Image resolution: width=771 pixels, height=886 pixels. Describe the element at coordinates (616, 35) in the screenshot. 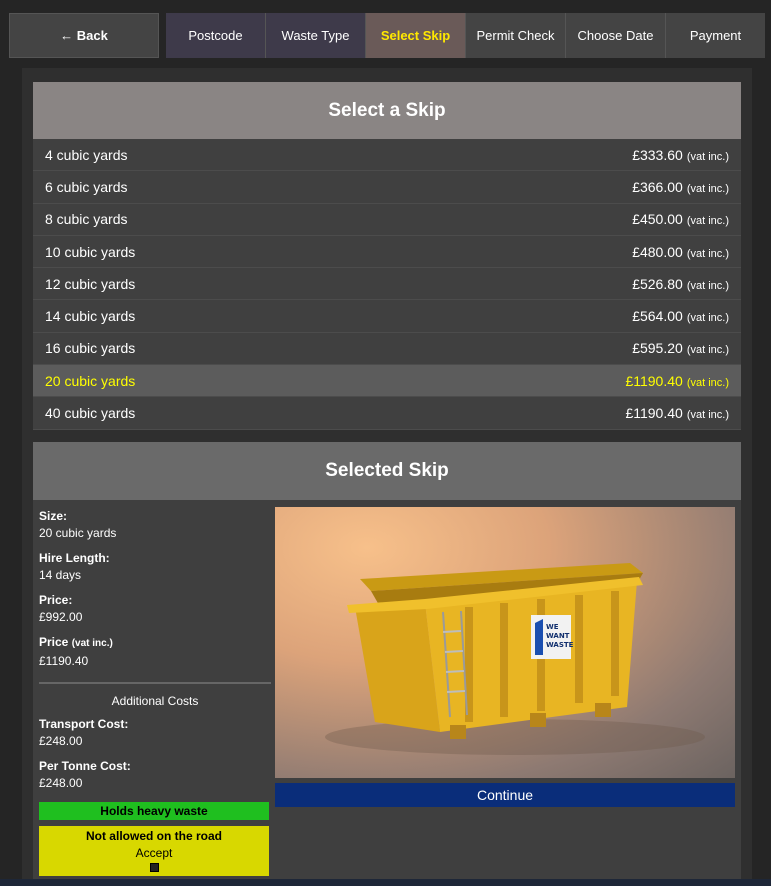

I see `step-choose-date: Choose Date` at that location.